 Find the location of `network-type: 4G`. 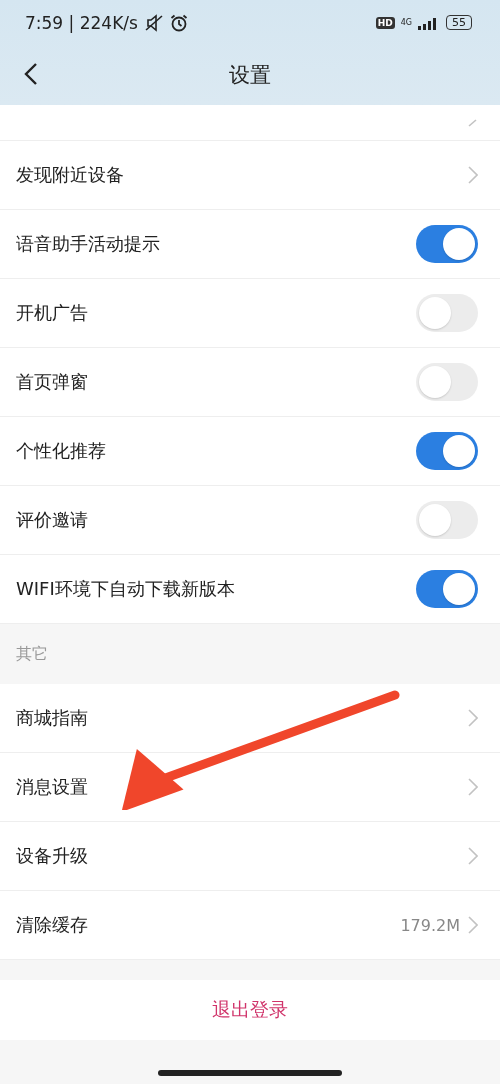

network-type: 4G is located at coordinates (406, 22).